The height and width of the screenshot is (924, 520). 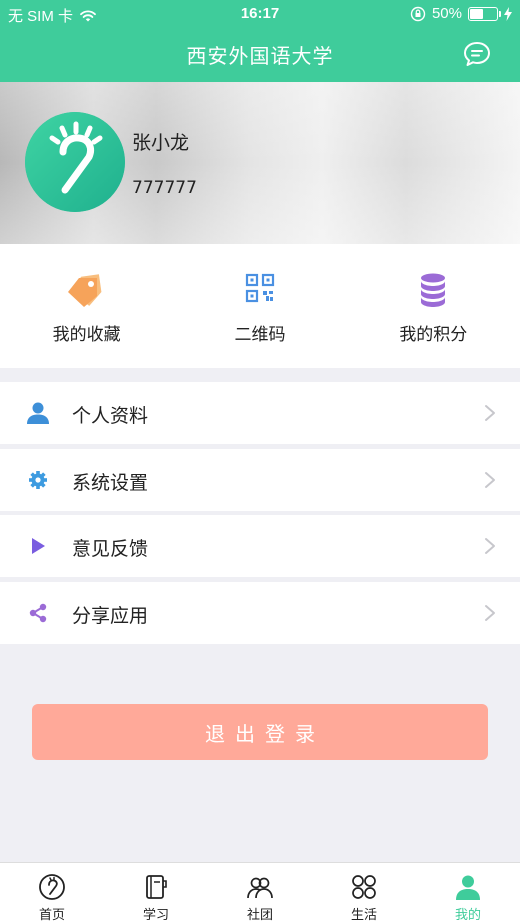 I want to click on quick-qr-code: 二维码, so click(x=259, y=306).